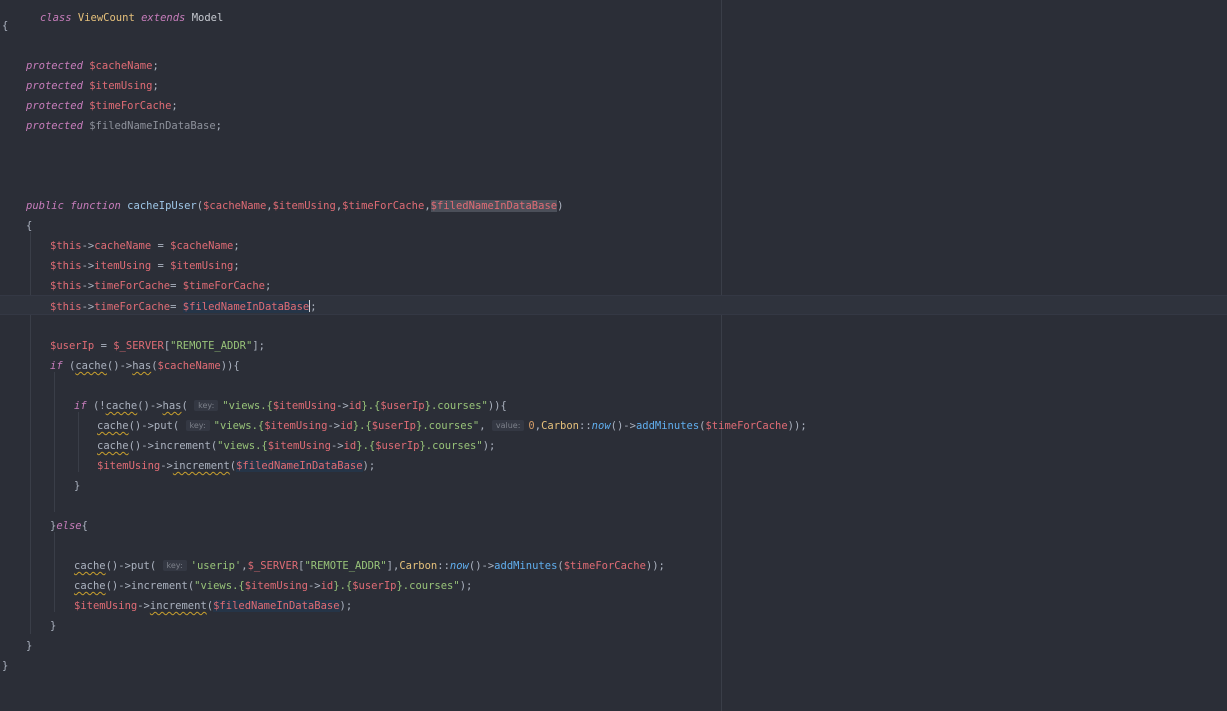 This screenshot has width=1227, height=711. What do you see at coordinates (163, 426) in the screenshot?
I see `method-call: put` at bounding box center [163, 426].